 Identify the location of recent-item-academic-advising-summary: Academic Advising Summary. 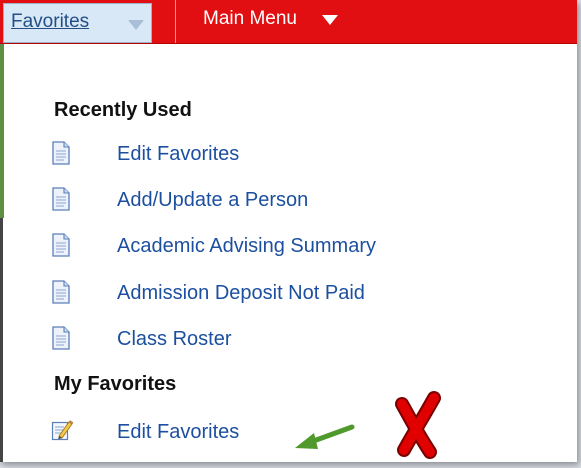
(261, 247).